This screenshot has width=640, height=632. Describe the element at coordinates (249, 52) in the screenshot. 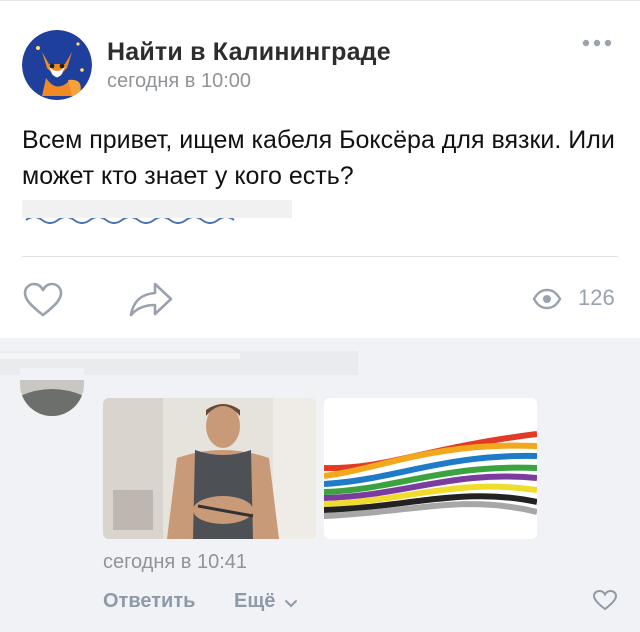

I see `group-name: Найти в Калининграде` at that location.